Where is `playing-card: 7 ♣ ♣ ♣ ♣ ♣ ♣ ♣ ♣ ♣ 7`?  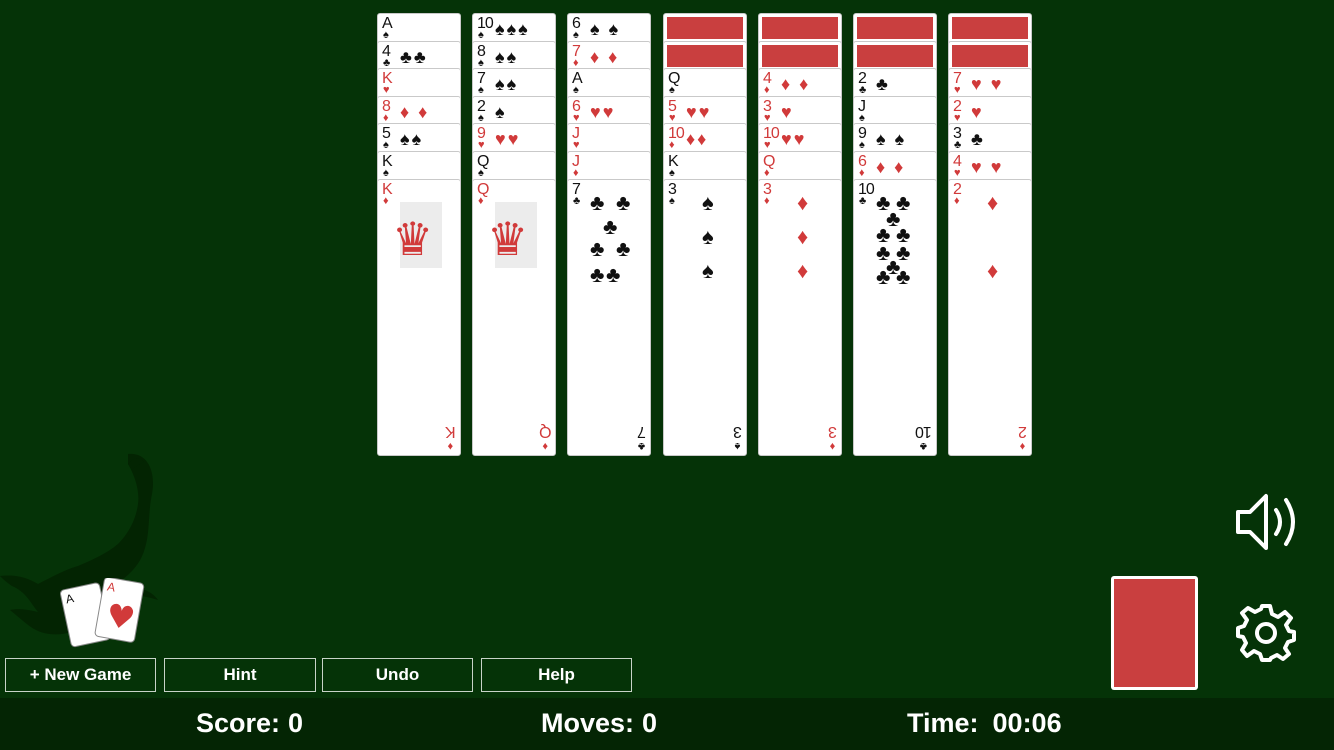 playing-card: 7 ♣ ♣ ♣ ♣ ♣ ♣ ♣ ♣ ♣ 7 is located at coordinates (609, 317).